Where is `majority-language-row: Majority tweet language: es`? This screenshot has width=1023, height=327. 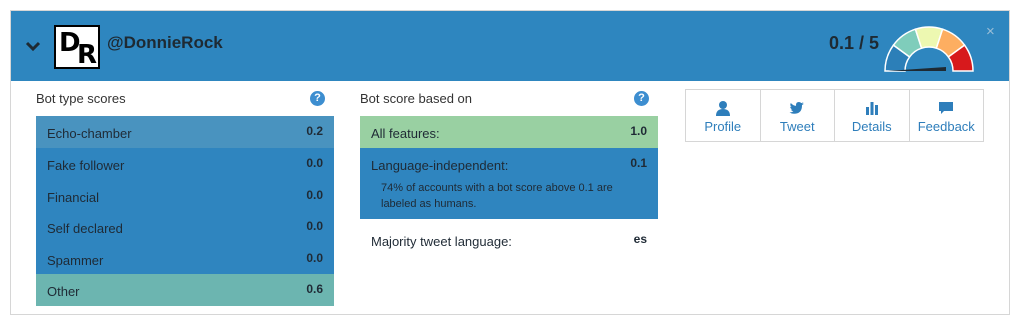 majority-language-row: Majority tweet language: es is located at coordinates (509, 240).